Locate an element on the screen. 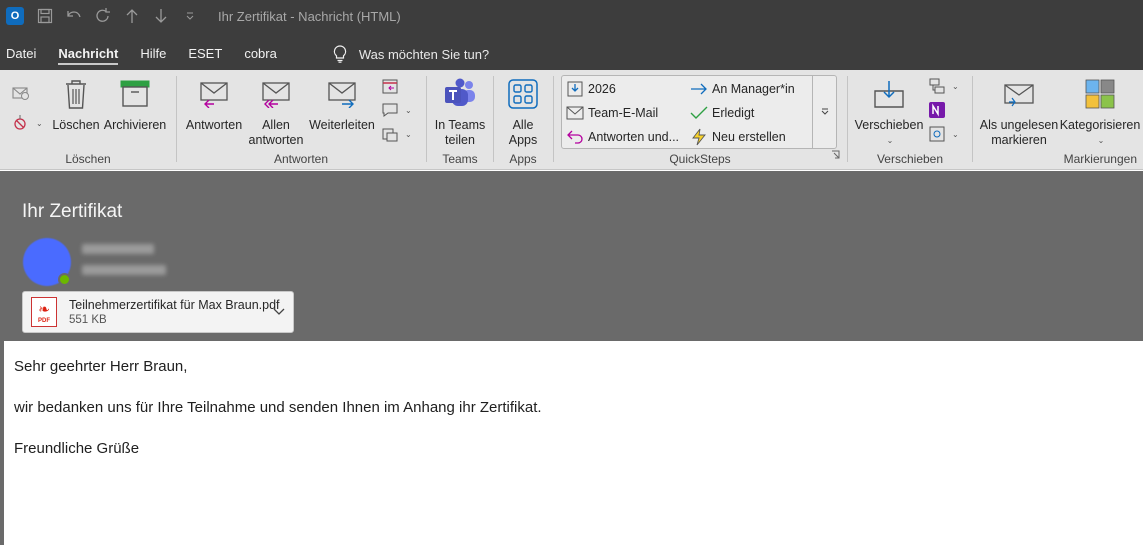 This screenshot has width=1143, height=545. tell-me-search: Was möchten Sie tun? is located at coordinates (409, 51).